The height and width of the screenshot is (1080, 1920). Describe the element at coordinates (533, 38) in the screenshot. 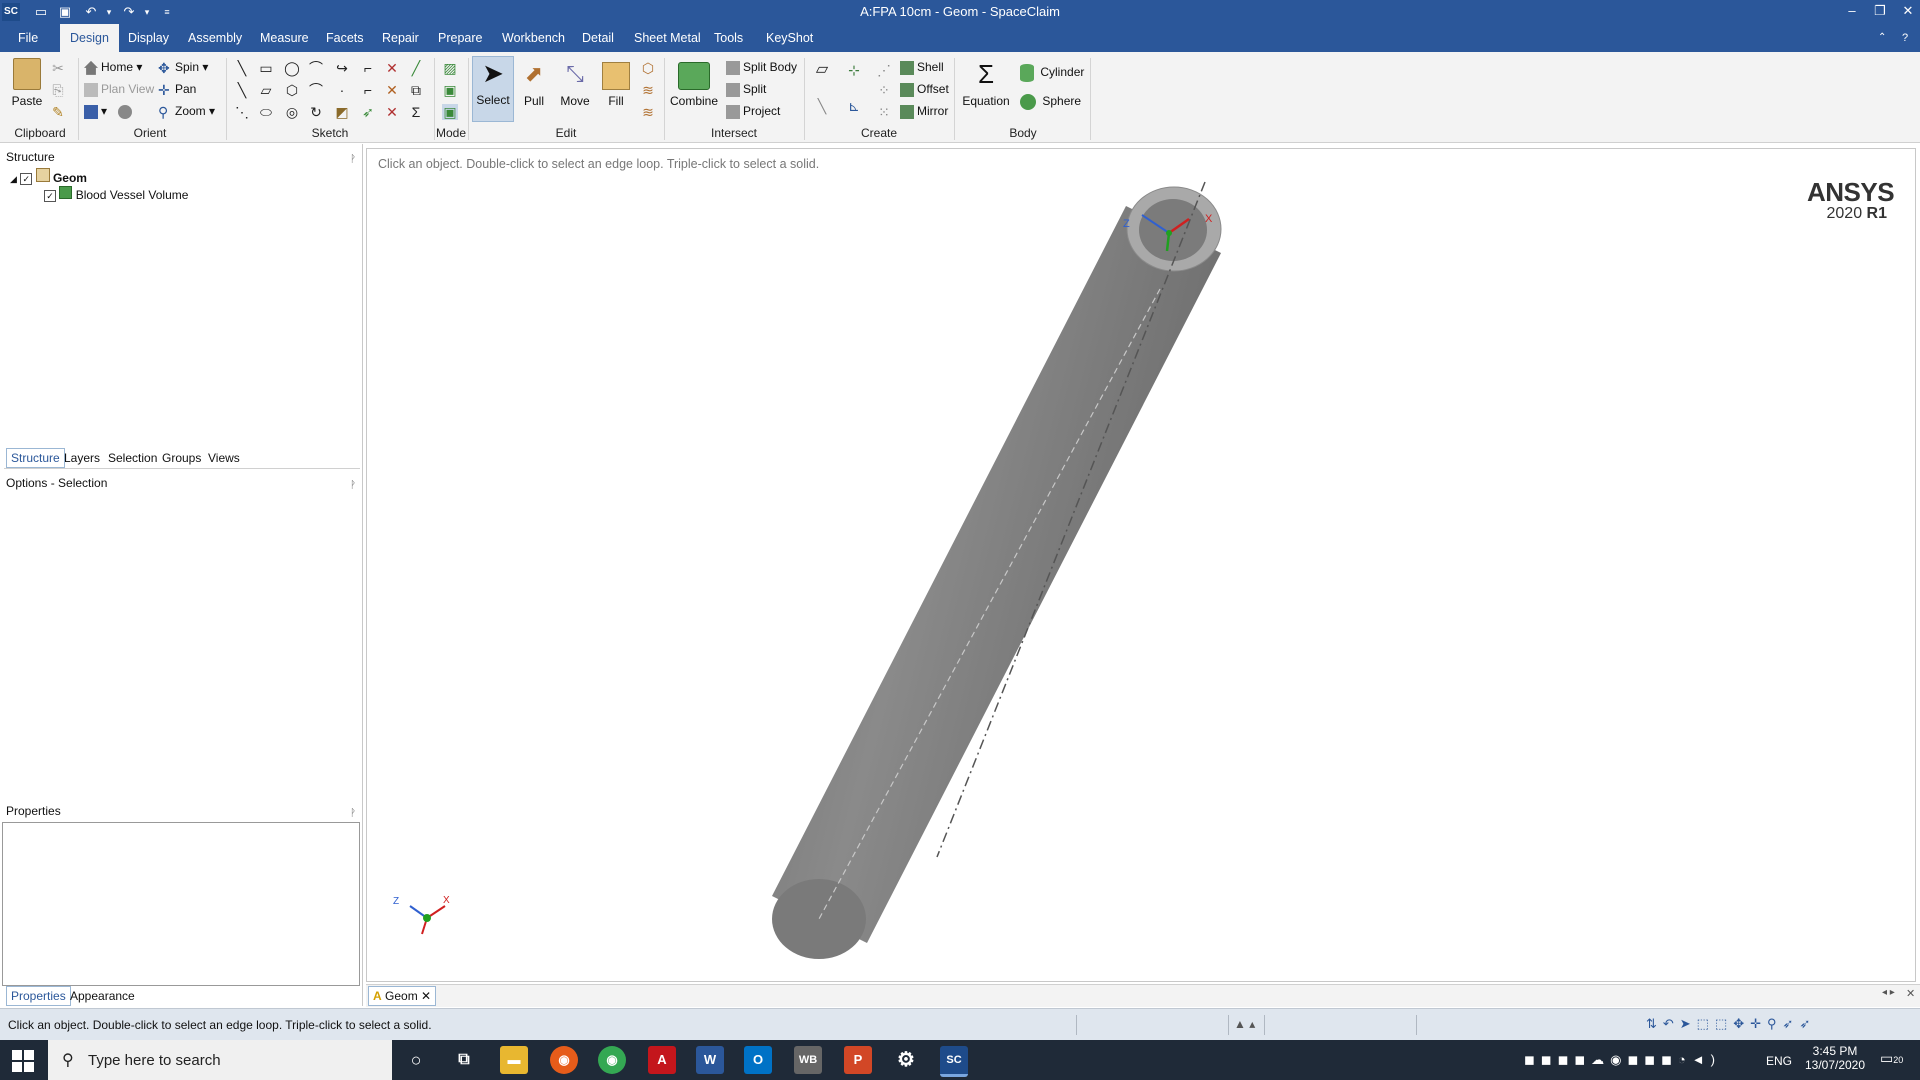

I see `tab-workbench: Workbench` at that location.